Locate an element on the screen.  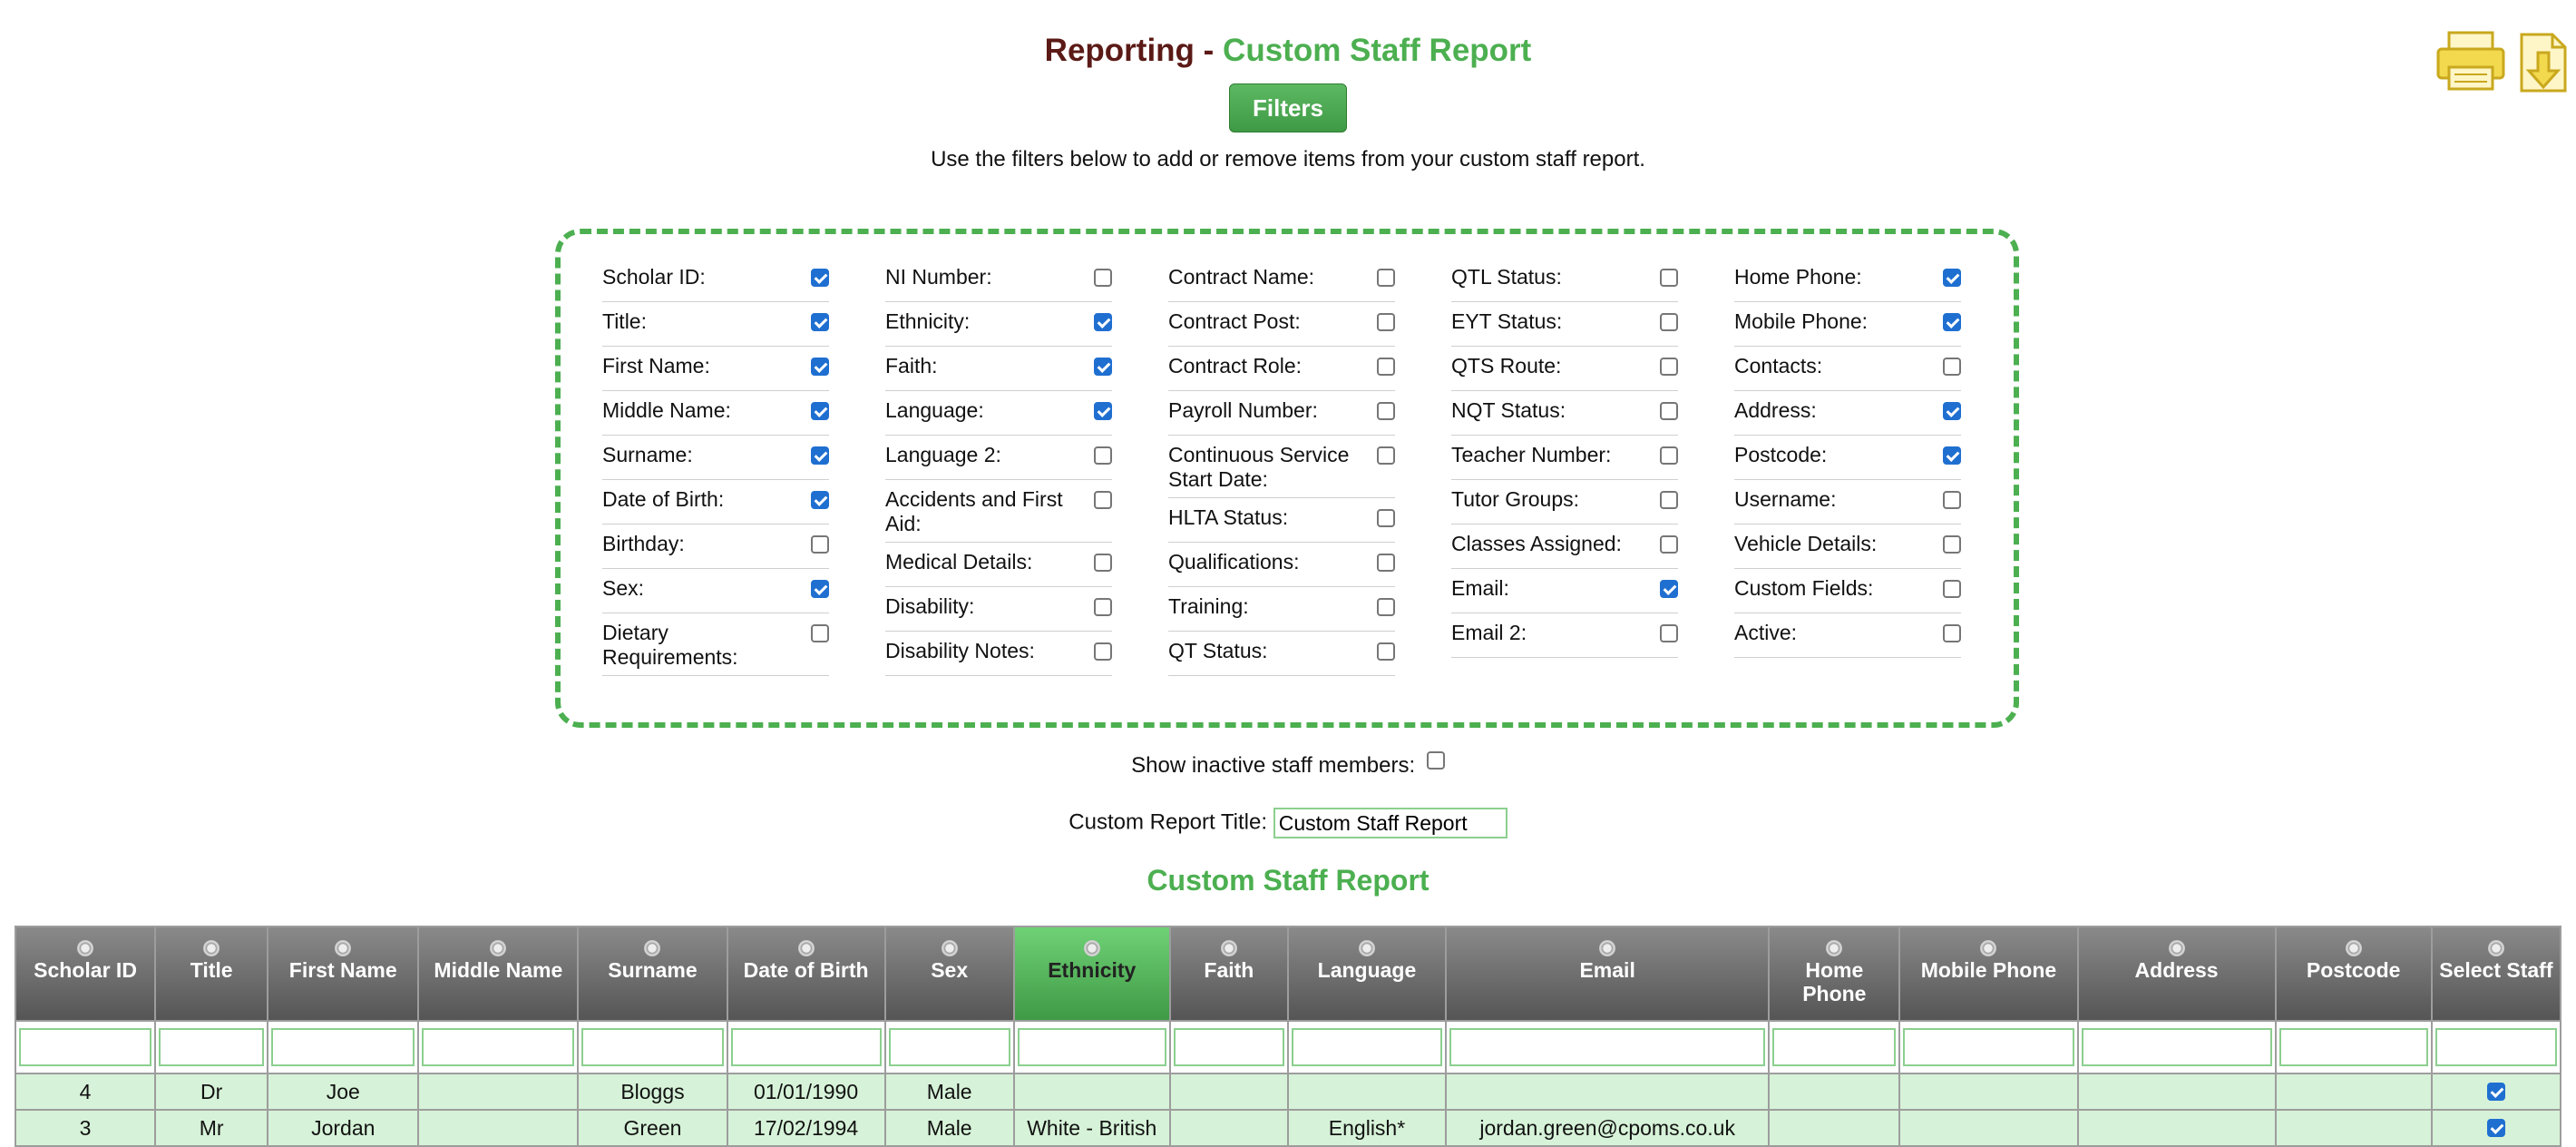
filter-checkbox-qualifications is located at coordinates (1386, 563).